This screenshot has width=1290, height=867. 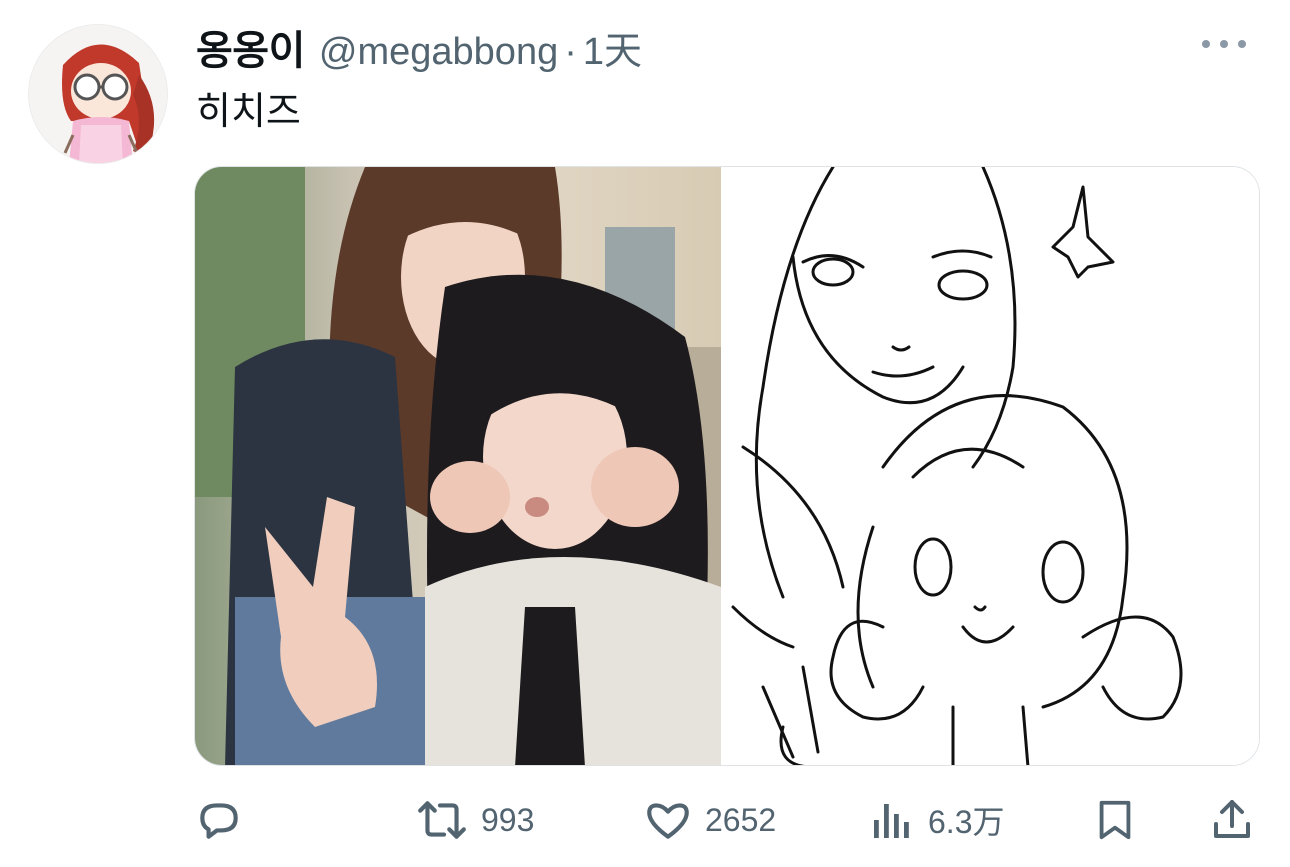 I want to click on share-button, so click(x=1232, y=820).